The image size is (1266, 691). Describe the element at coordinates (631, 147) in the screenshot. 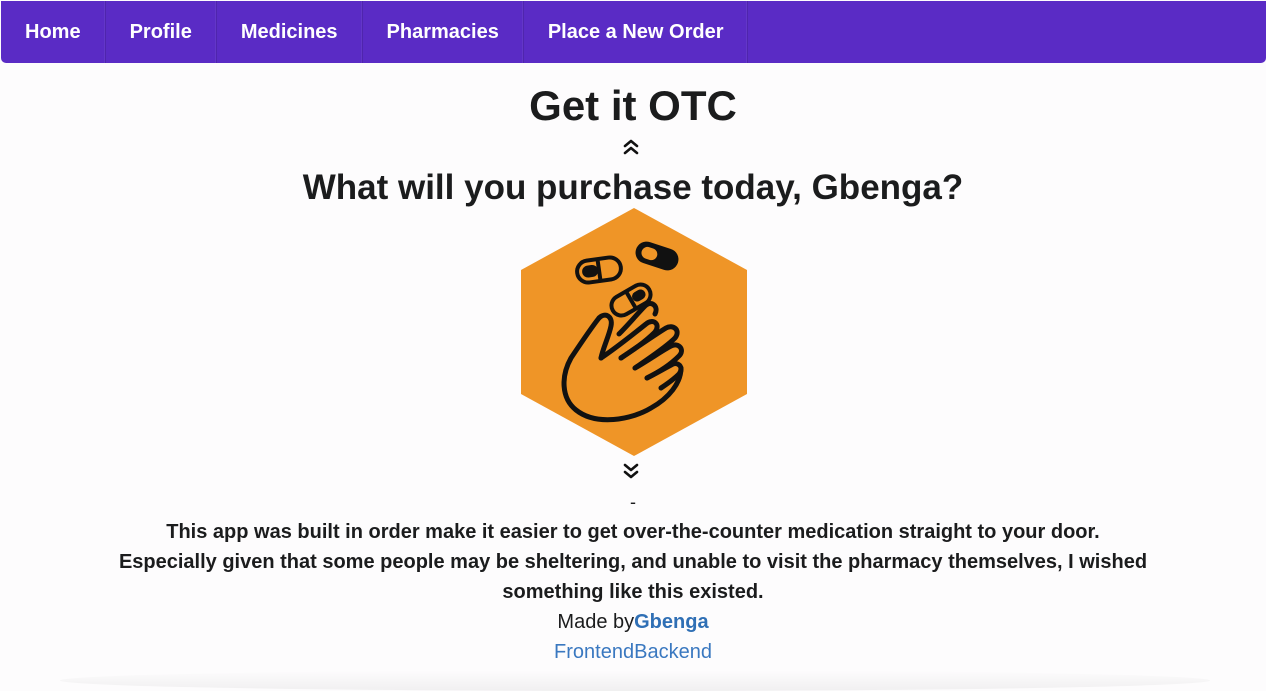

I see `double-chevron-up-icon` at that location.